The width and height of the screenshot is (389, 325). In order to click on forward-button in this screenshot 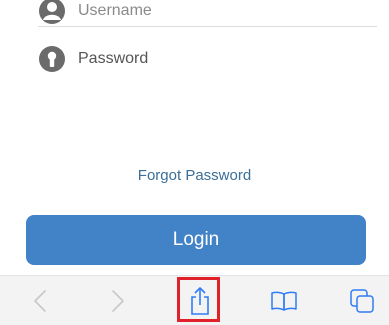, I will do `click(118, 300)`.